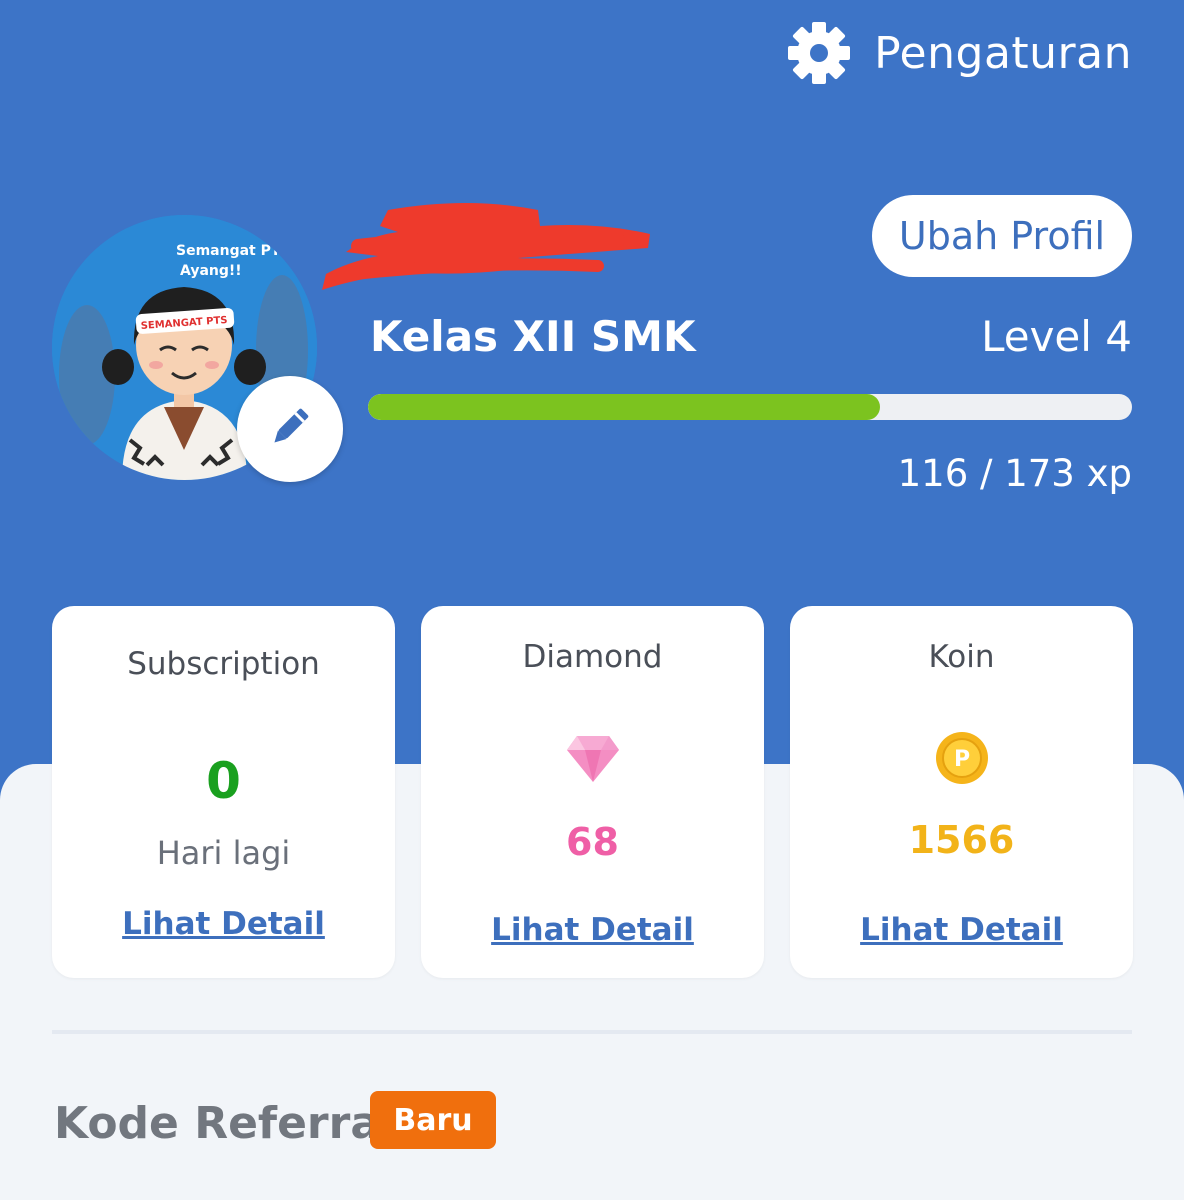 The image size is (1184, 1200). Describe the element at coordinates (961, 657) in the screenshot. I see `card-title: Koin` at that location.